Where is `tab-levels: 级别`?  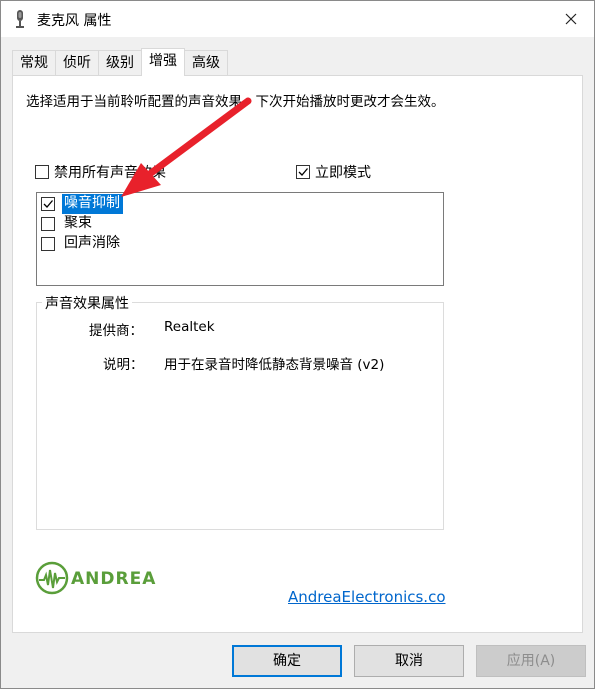 tab-levels: 级别 is located at coordinates (120, 63).